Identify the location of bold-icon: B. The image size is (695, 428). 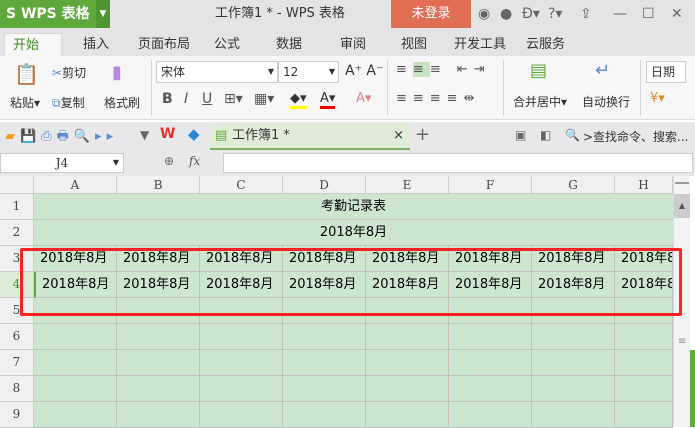
(167, 99).